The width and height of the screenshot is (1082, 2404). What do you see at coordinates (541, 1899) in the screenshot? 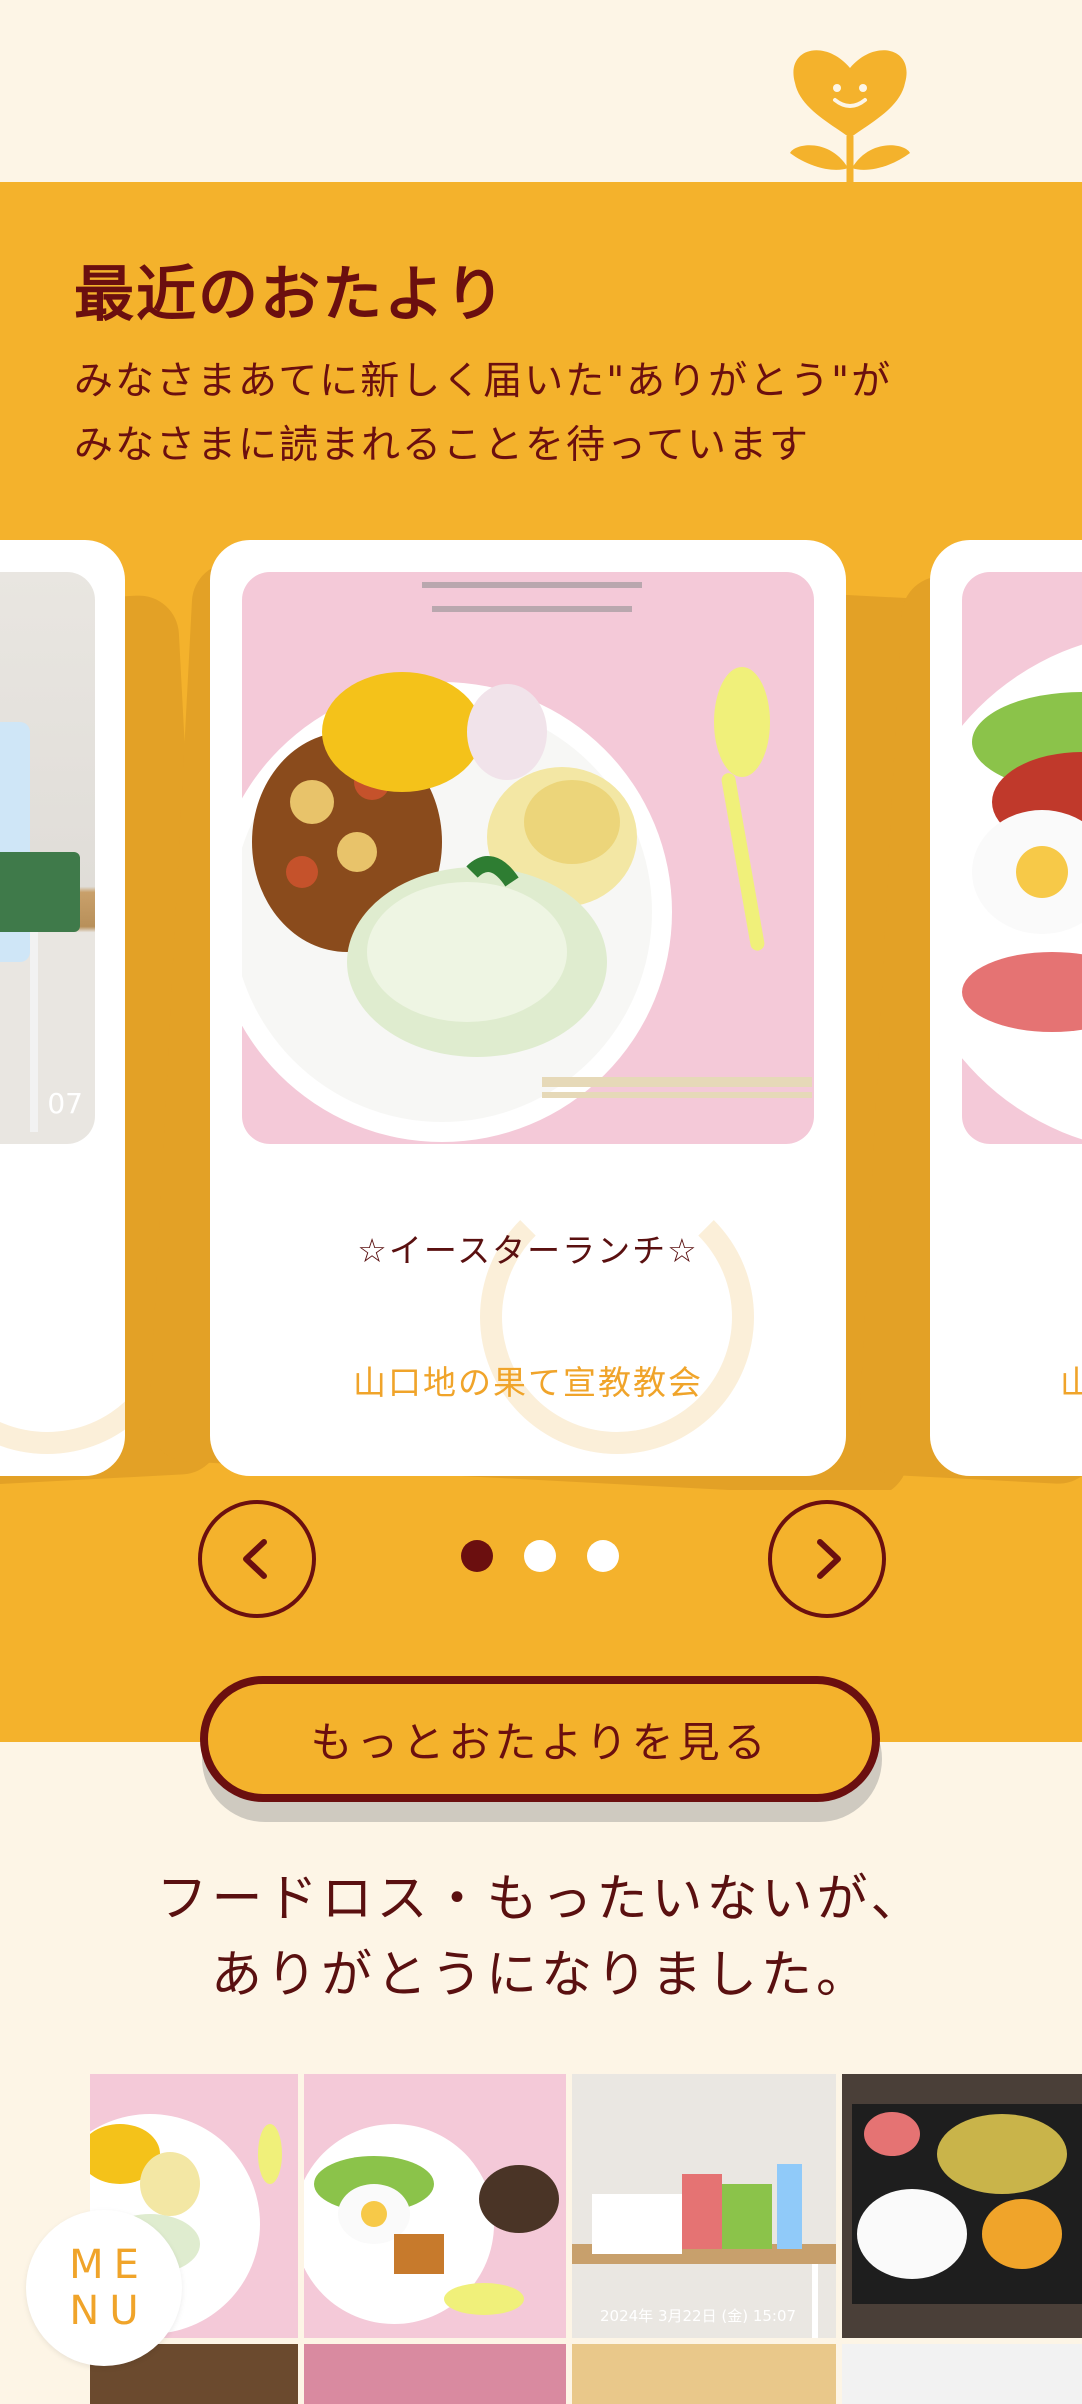
I see `tagline-line-1: フードロス・もったいないが、` at bounding box center [541, 1899].